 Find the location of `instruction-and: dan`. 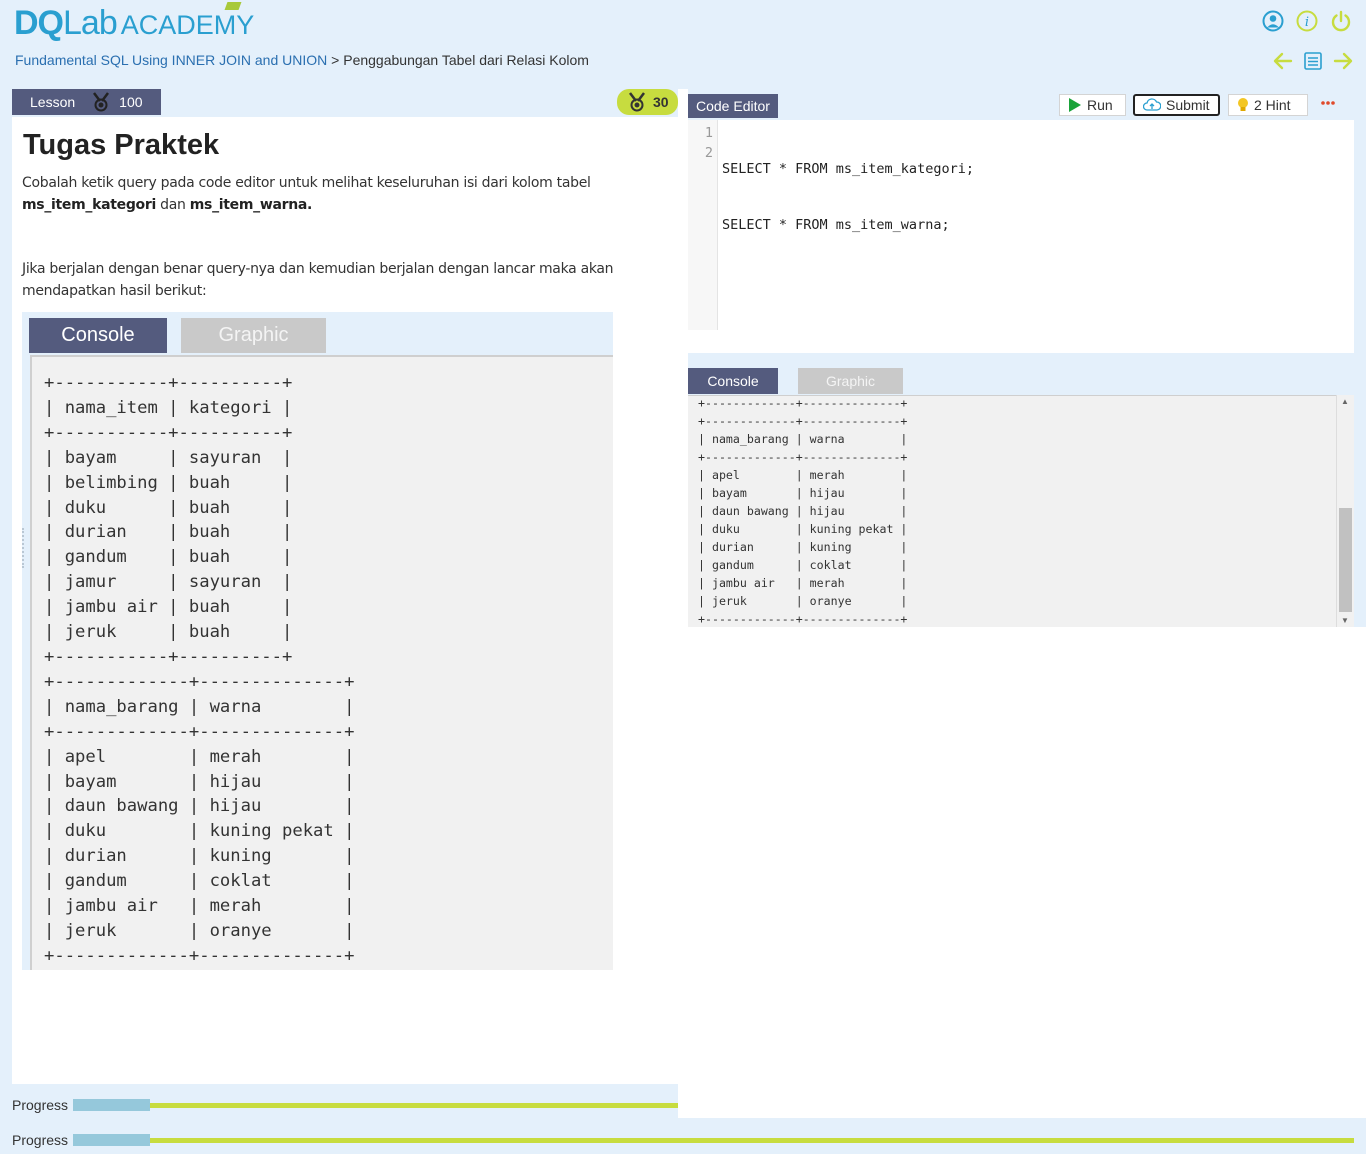

instruction-and: dan is located at coordinates (173, 205).